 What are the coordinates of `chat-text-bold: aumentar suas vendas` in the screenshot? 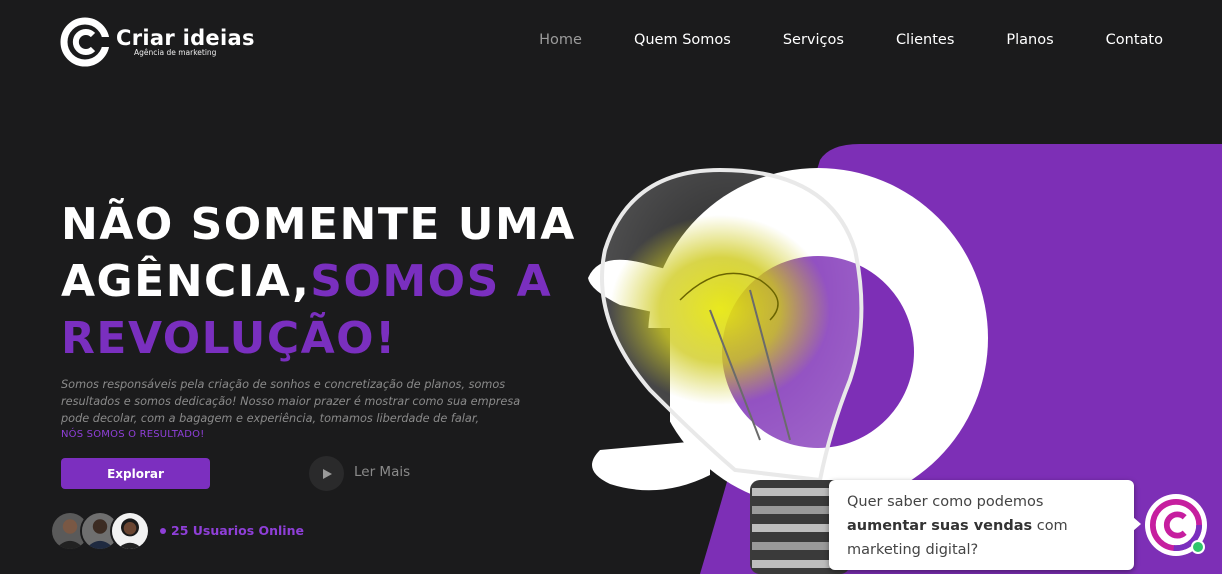 It's located at (940, 526).